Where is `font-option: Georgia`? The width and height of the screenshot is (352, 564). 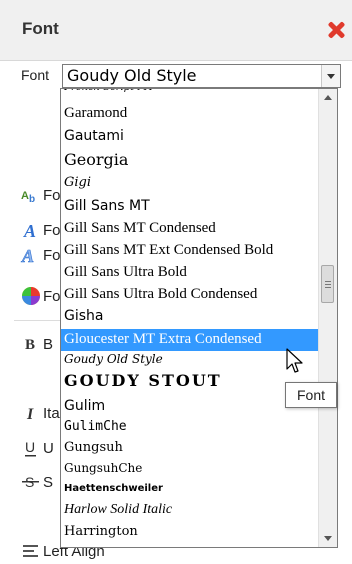 font-option: Georgia is located at coordinates (190, 164).